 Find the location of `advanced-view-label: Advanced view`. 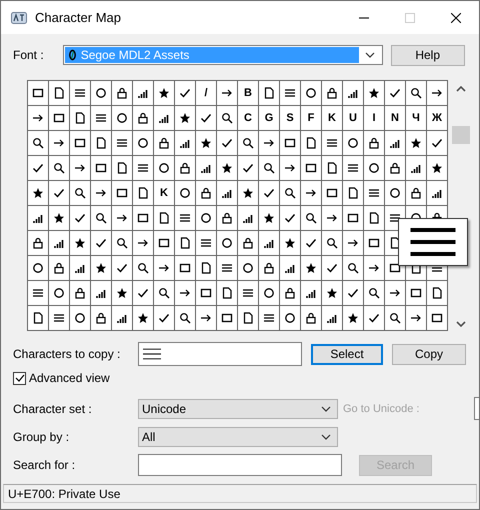

advanced-view-label: Advanced view is located at coordinates (69, 378).